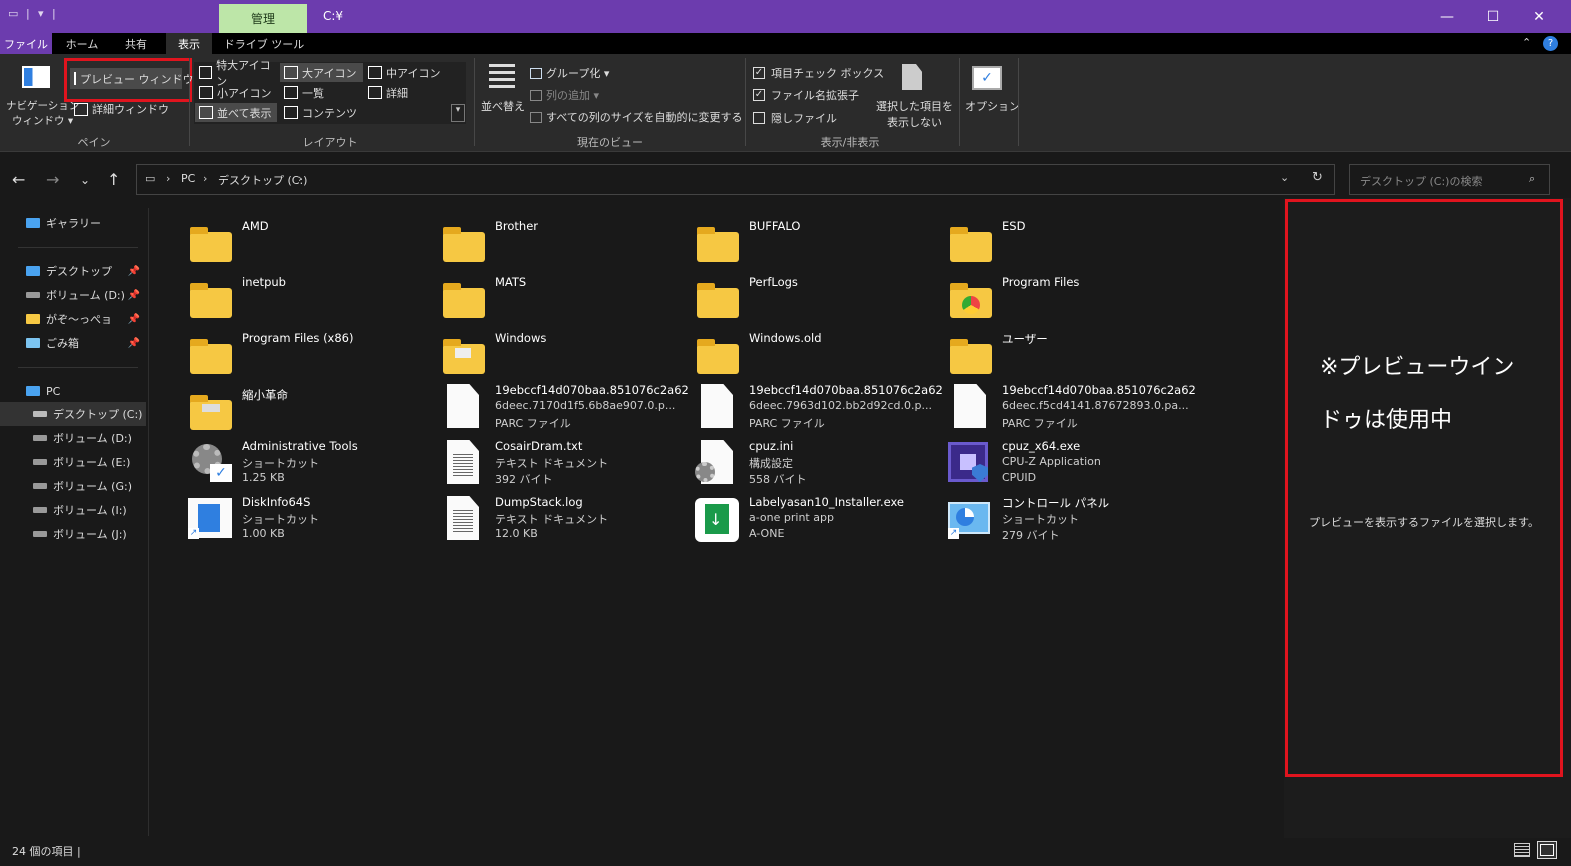  I want to click on add-columns-icon, so click(536, 95).